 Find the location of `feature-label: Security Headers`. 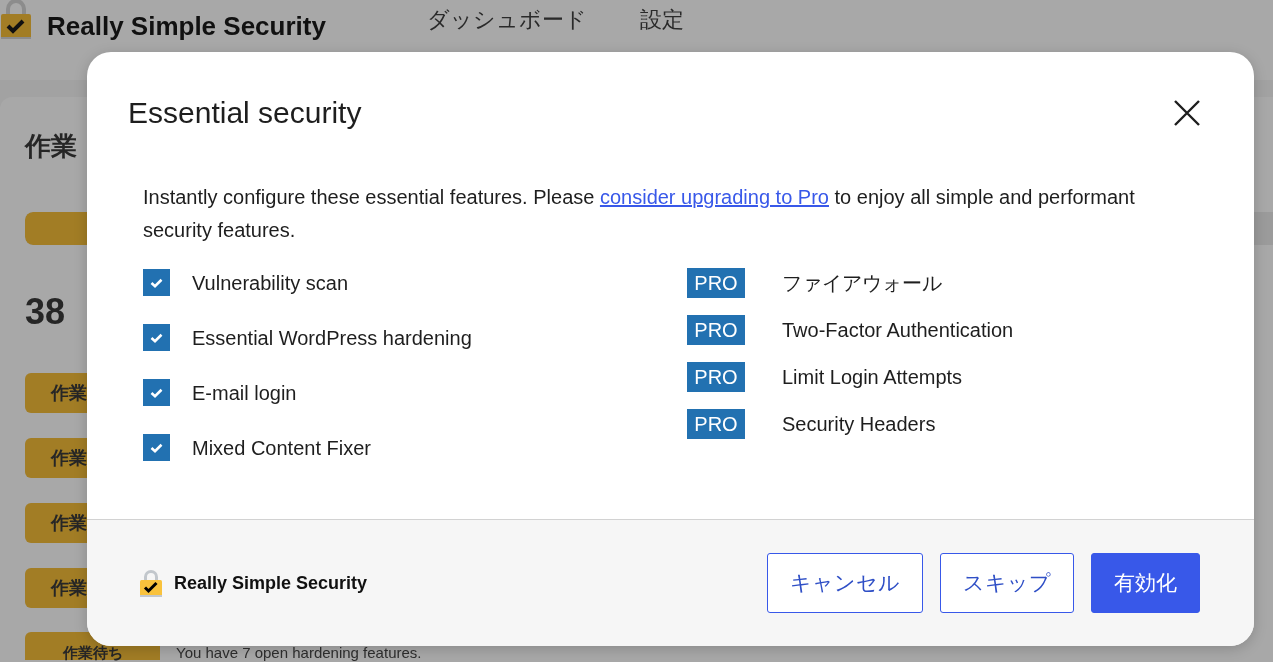

feature-label: Security Headers is located at coordinates (859, 424).